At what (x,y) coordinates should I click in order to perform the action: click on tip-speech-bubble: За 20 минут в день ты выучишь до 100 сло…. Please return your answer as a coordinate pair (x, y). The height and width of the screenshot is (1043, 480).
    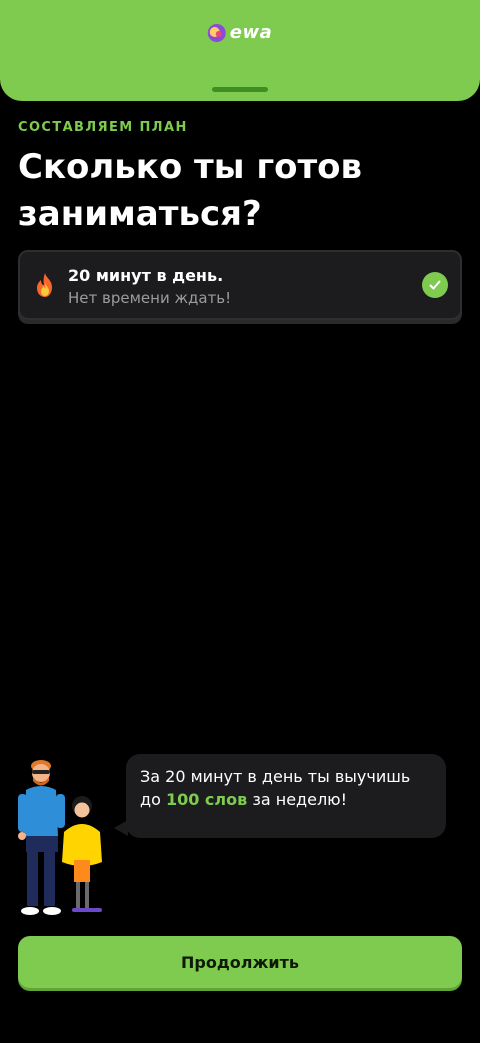
    Looking at the image, I should click on (286, 796).